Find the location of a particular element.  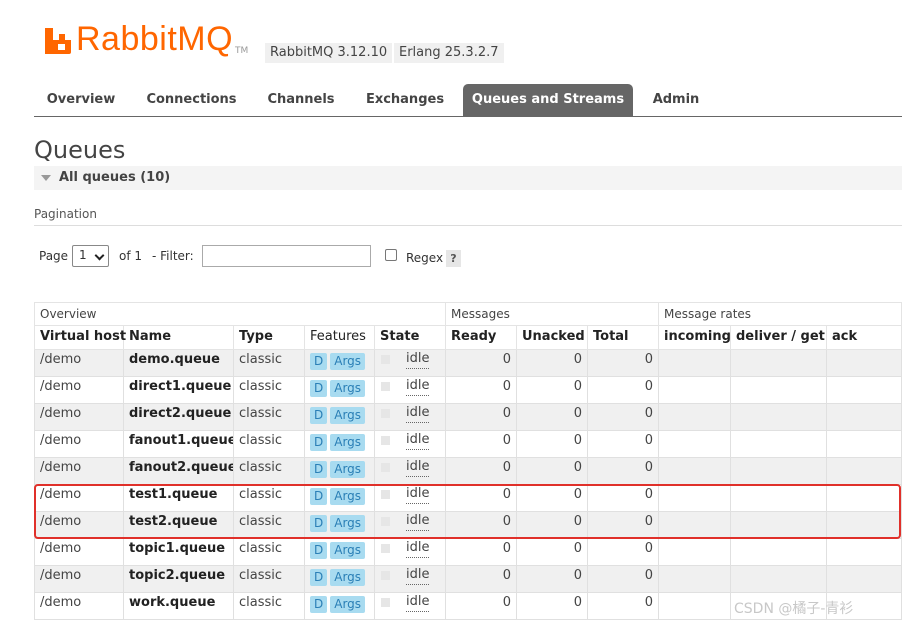

cell-name: fanout2.queue is located at coordinates (179, 471).